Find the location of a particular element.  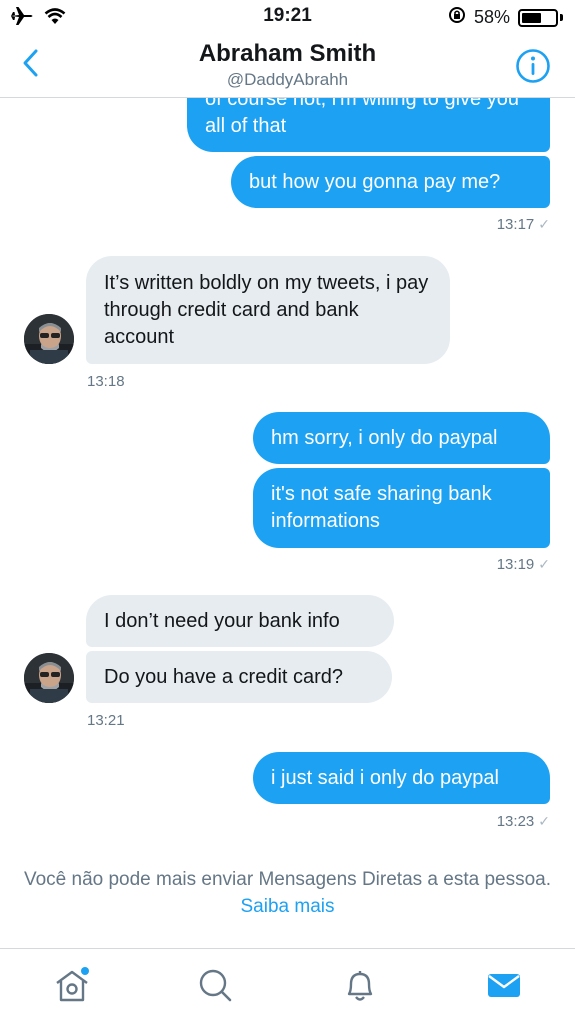

info-button is located at coordinates (533, 66).